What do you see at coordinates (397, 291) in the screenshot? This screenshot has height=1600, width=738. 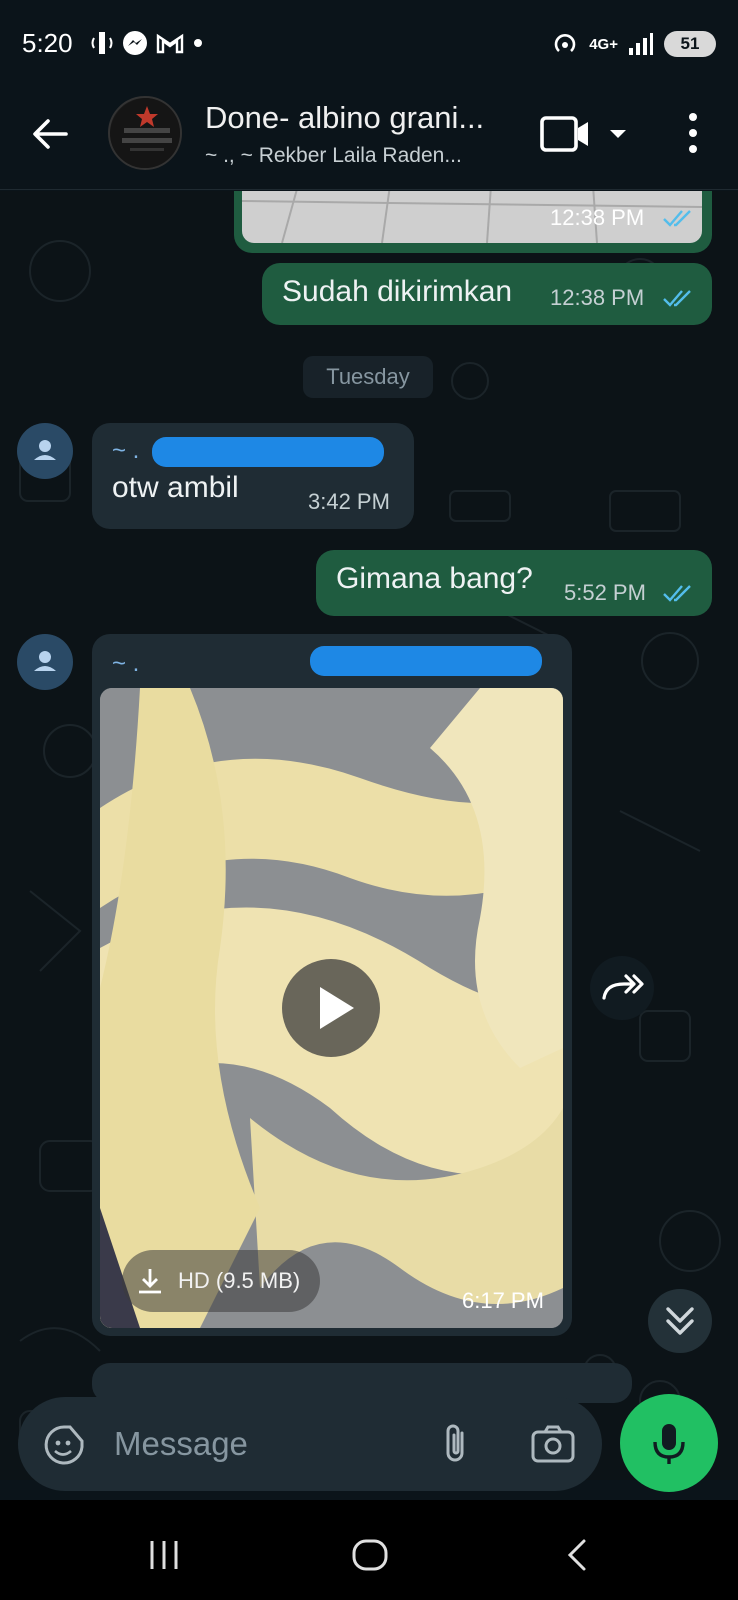 I see `message-text: Sudah dikirimkan` at bounding box center [397, 291].